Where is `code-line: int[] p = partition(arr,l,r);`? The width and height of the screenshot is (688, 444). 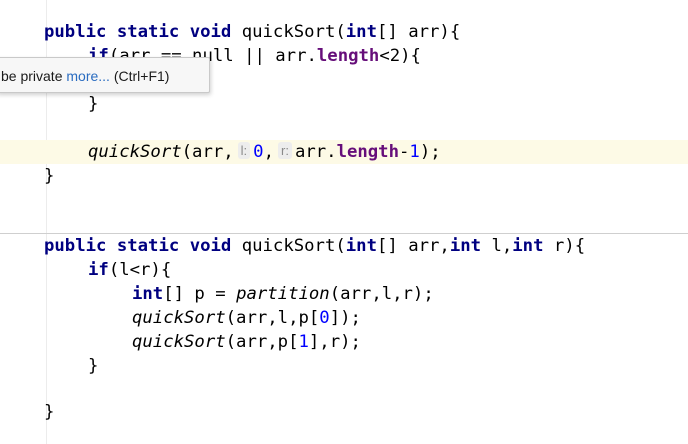 code-line: int[] p = partition(arr,l,r); is located at coordinates (344, 294).